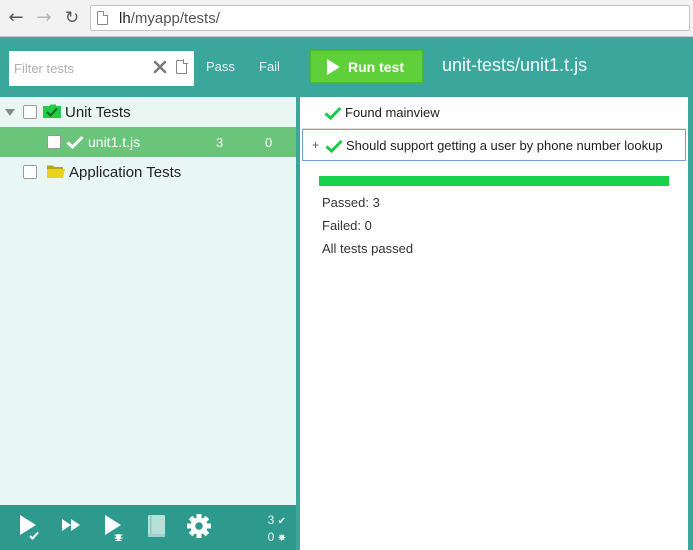 The image size is (693, 550). Describe the element at coordinates (30, 172) in the screenshot. I see `application-tests-checkbox` at that location.